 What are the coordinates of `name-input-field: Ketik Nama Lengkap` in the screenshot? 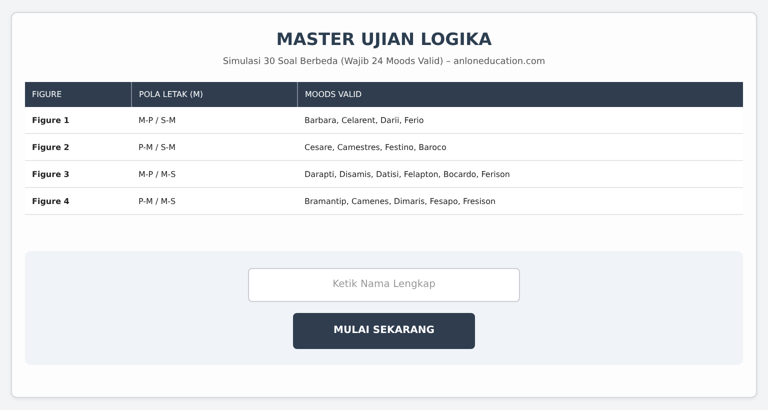 It's located at (384, 285).